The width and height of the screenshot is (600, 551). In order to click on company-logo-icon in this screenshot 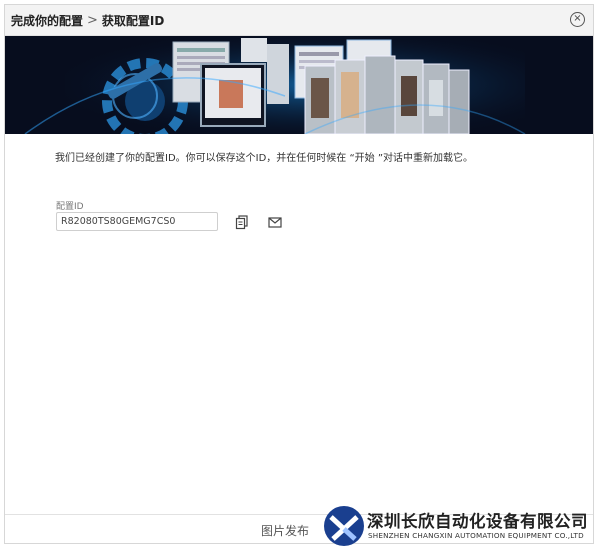, I will do `click(344, 526)`.